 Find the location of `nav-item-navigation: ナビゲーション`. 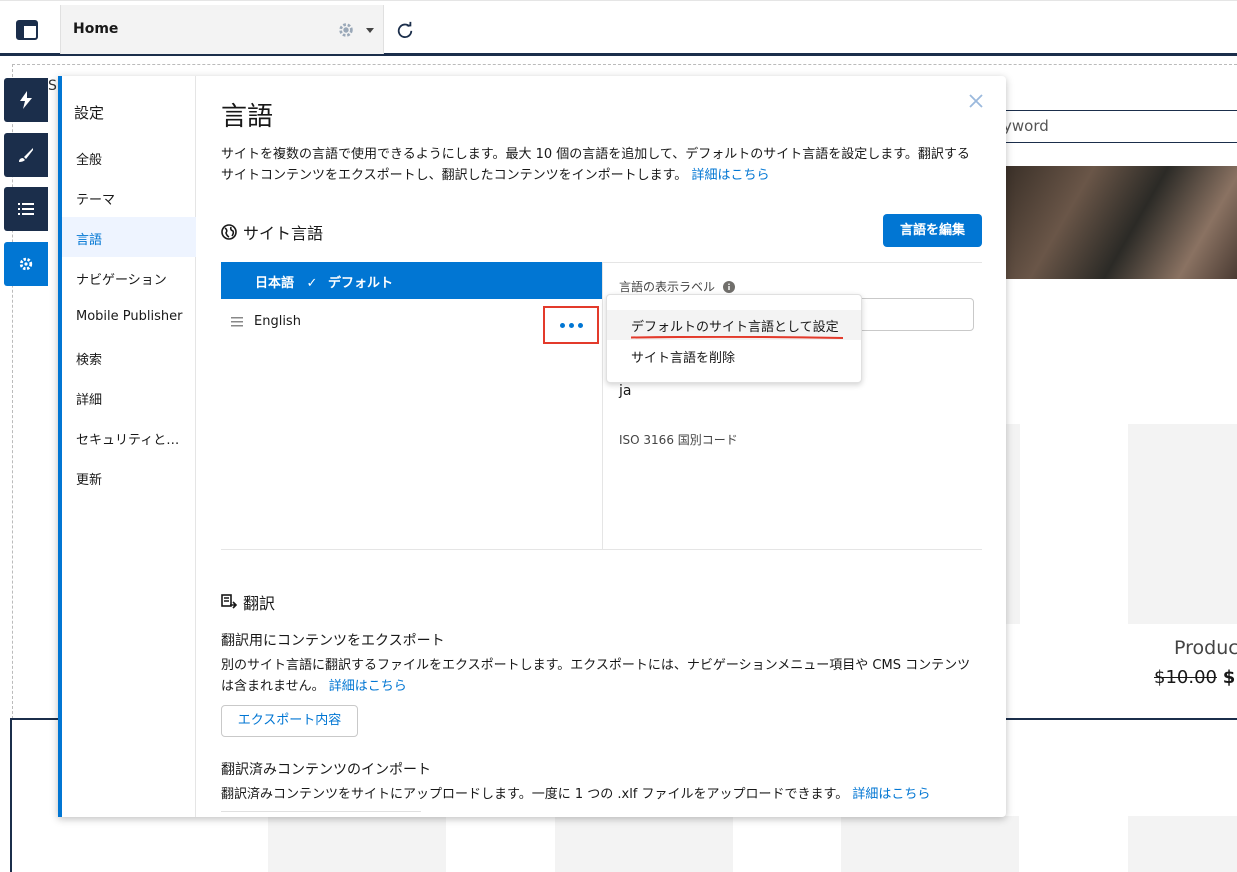

nav-item-navigation: ナビゲーション is located at coordinates (129, 277).